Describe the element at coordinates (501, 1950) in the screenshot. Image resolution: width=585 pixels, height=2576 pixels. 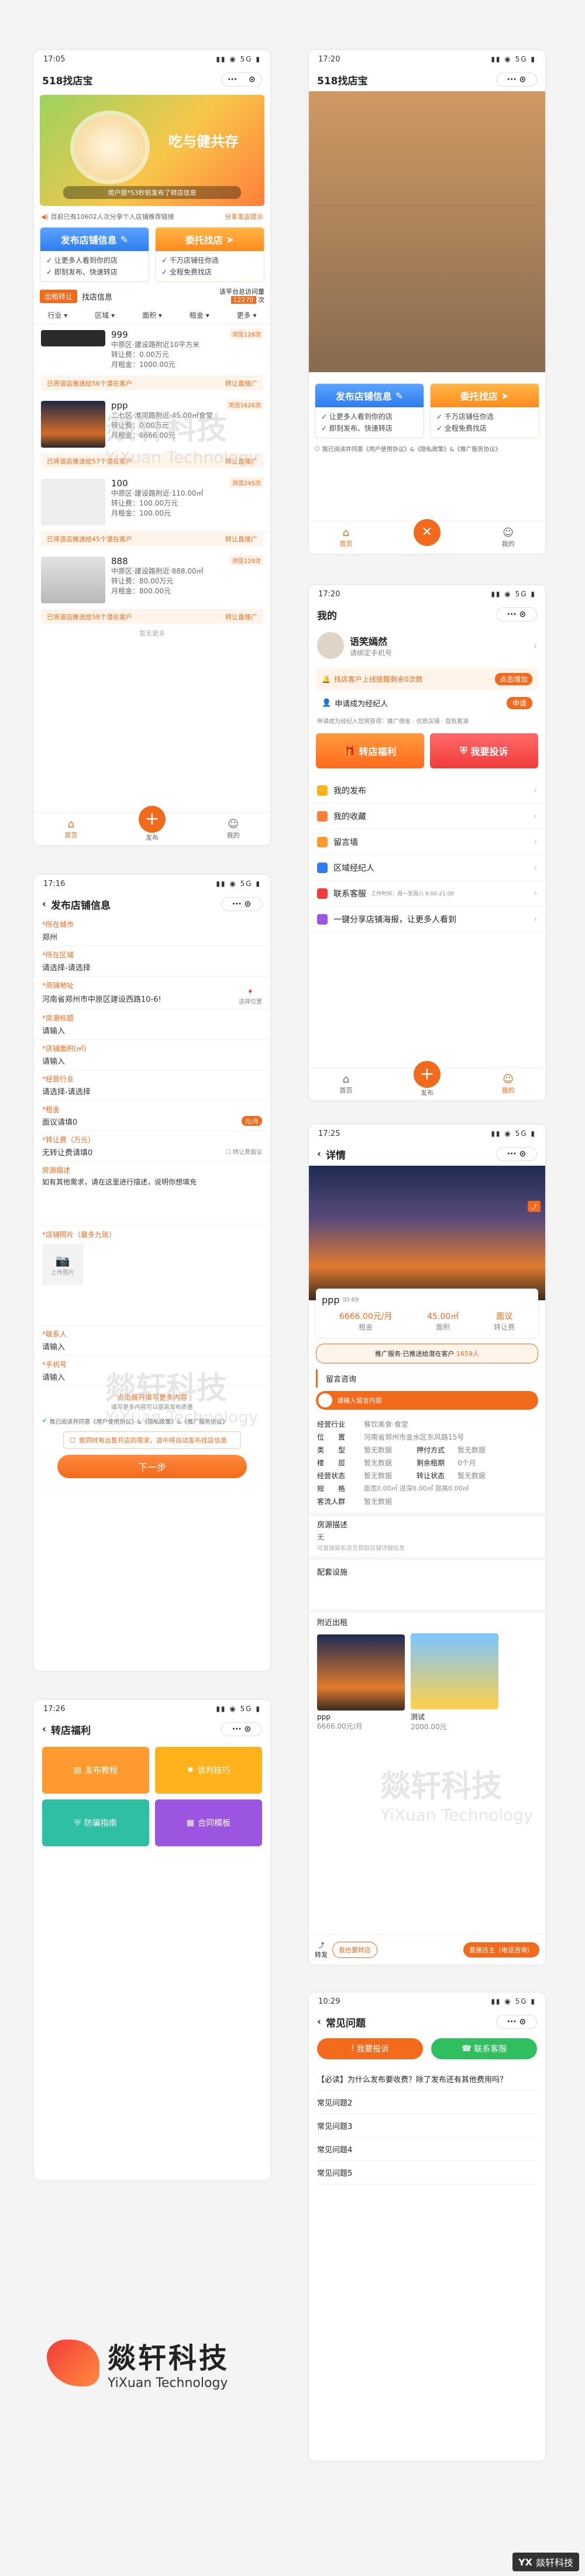
I see `call-owner-button: 直接店主（电话咨询）` at that location.